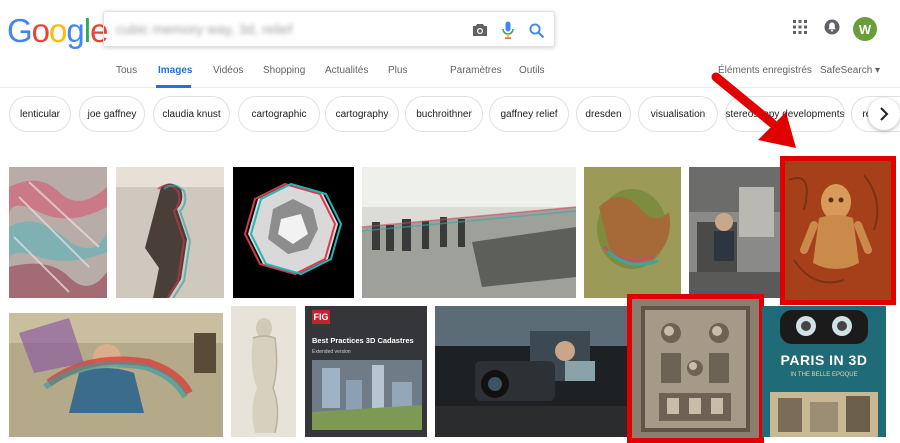 This screenshot has height=443, width=900. What do you see at coordinates (800, 27) in the screenshot?
I see `apps-grid-icon` at bounding box center [800, 27].